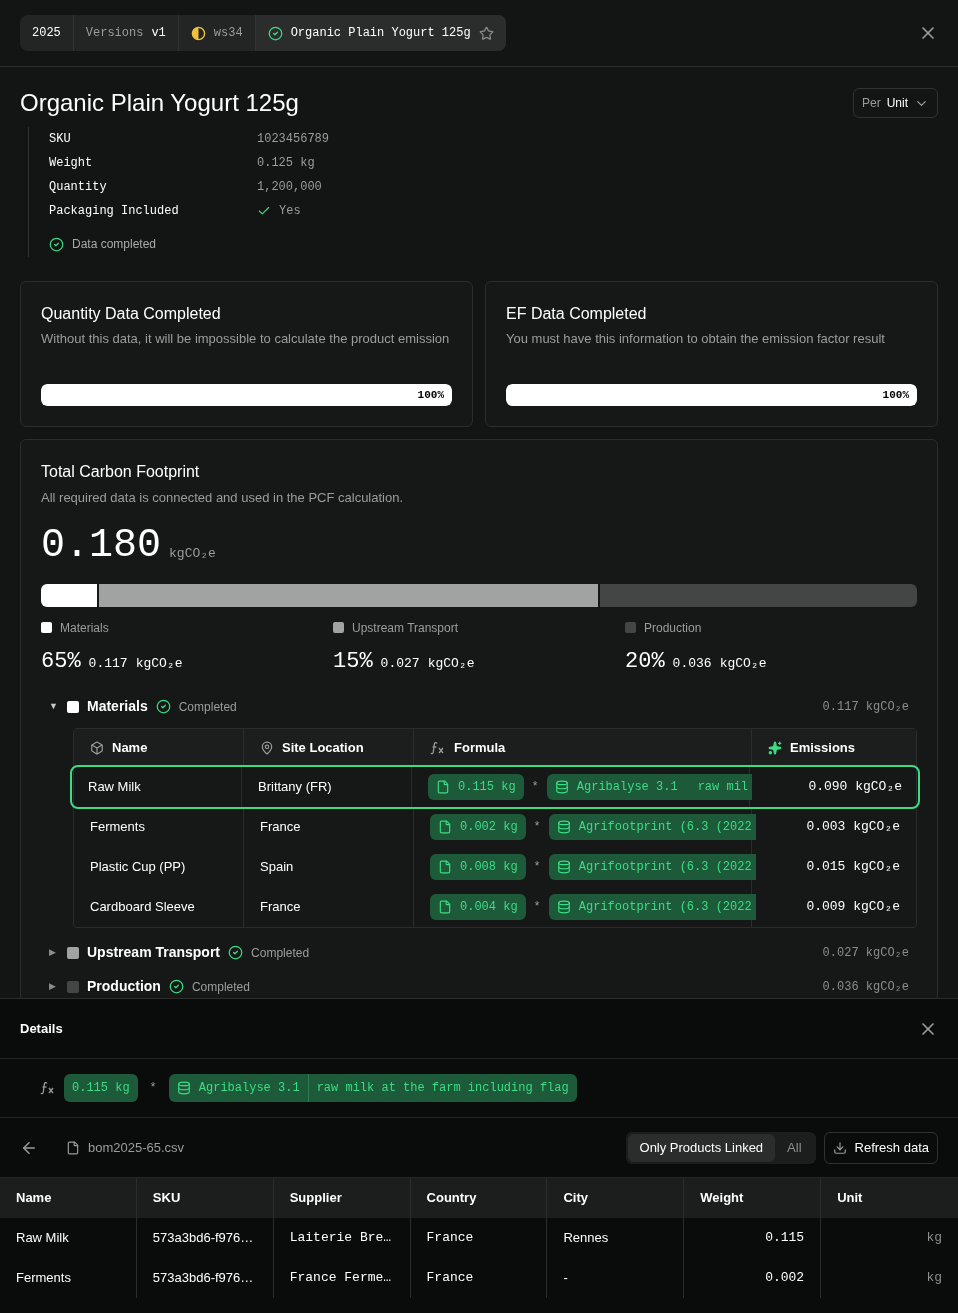 The width and height of the screenshot is (958, 1313). I want to click on table-row: Ferments France 0.002 kg * Agrifootprint (6.3 (2022 0.003 kgCO₂e, so click(495, 826).